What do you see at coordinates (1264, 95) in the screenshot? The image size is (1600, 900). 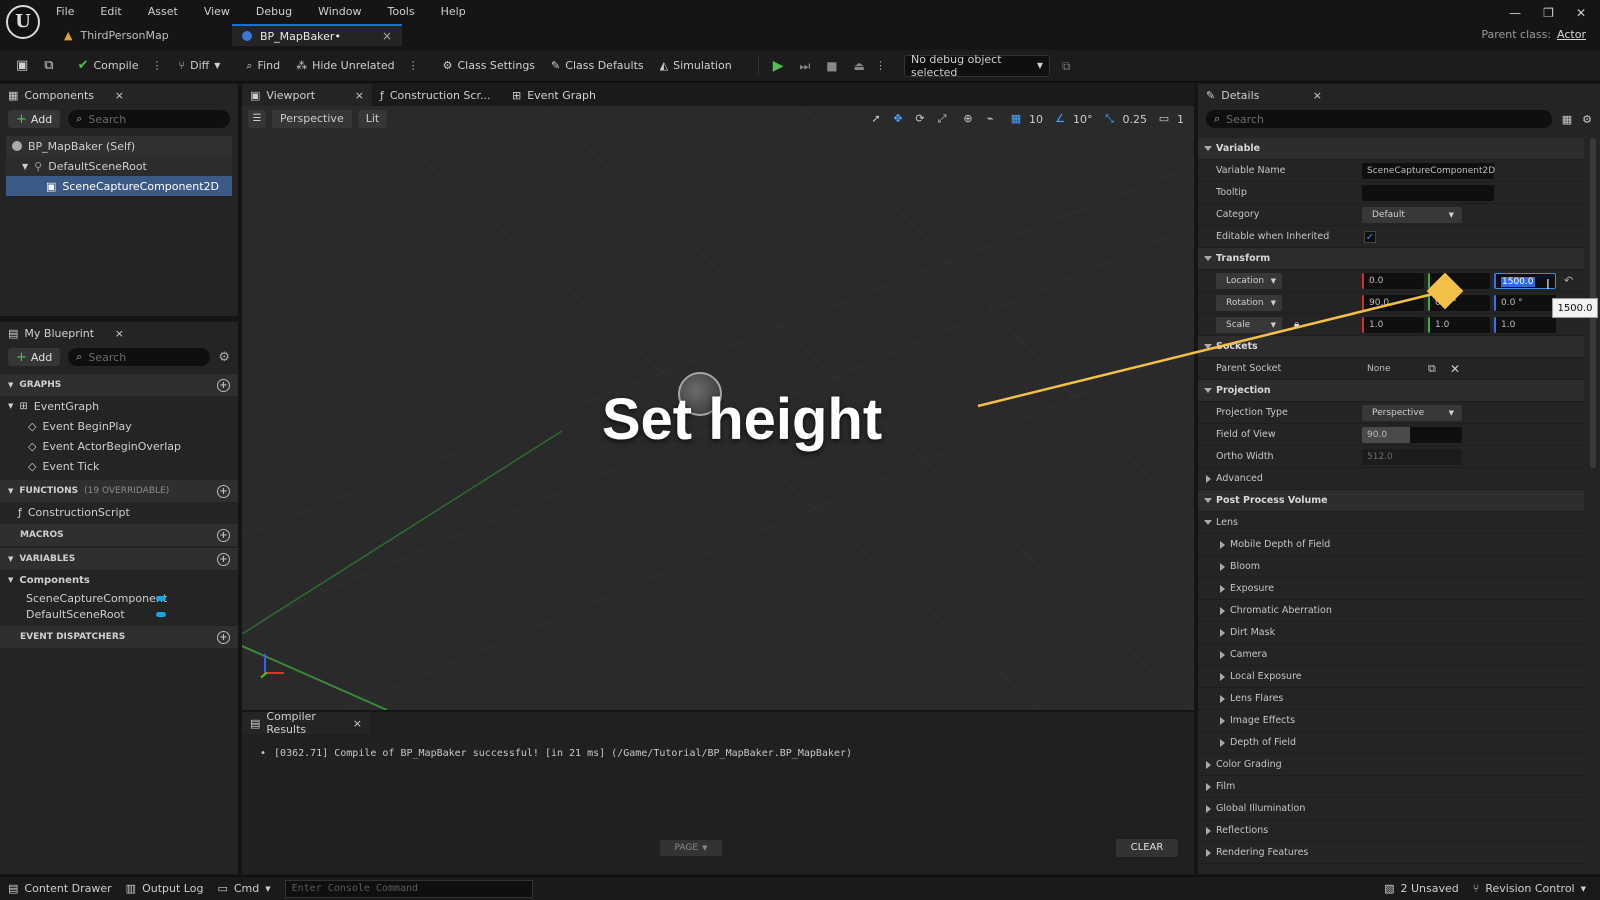 I see `details-tab: ✎ Details ×` at bounding box center [1264, 95].